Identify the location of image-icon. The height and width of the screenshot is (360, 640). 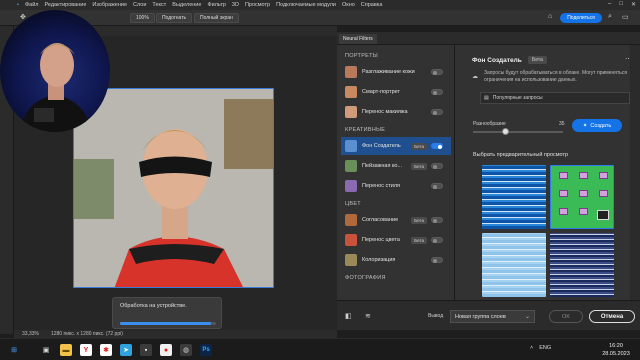
(603, 215).